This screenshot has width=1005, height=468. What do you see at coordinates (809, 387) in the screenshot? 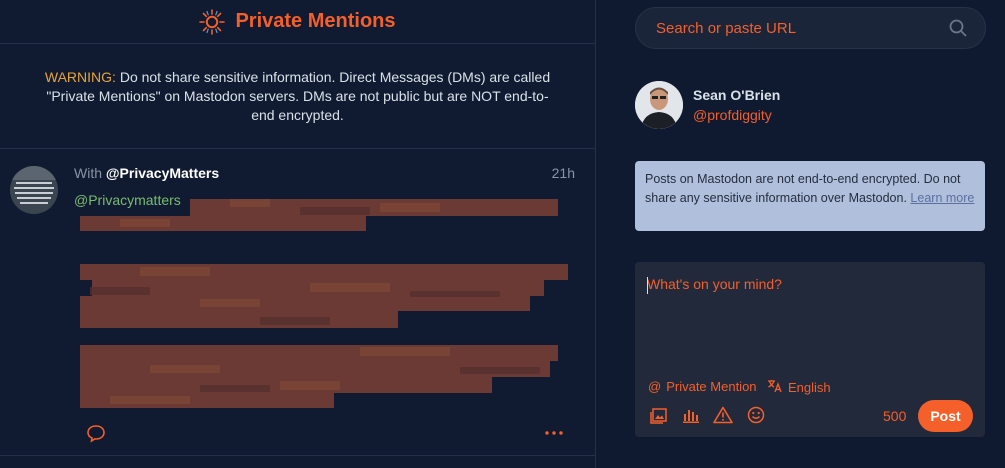
I see `language-label: English` at bounding box center [809, 387].